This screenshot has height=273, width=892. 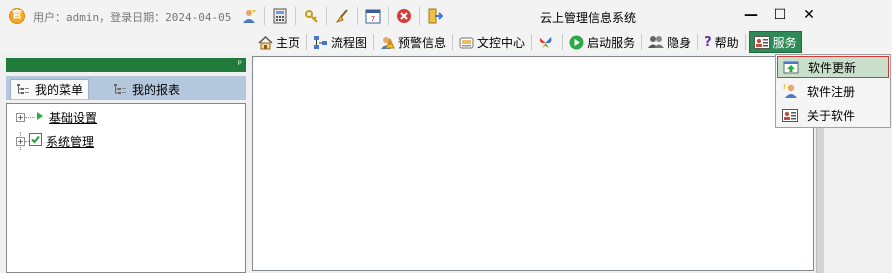 I want to click on user-login-info: 用户：admin，登录日期：2024-04-05, so click(x=132, y=17).